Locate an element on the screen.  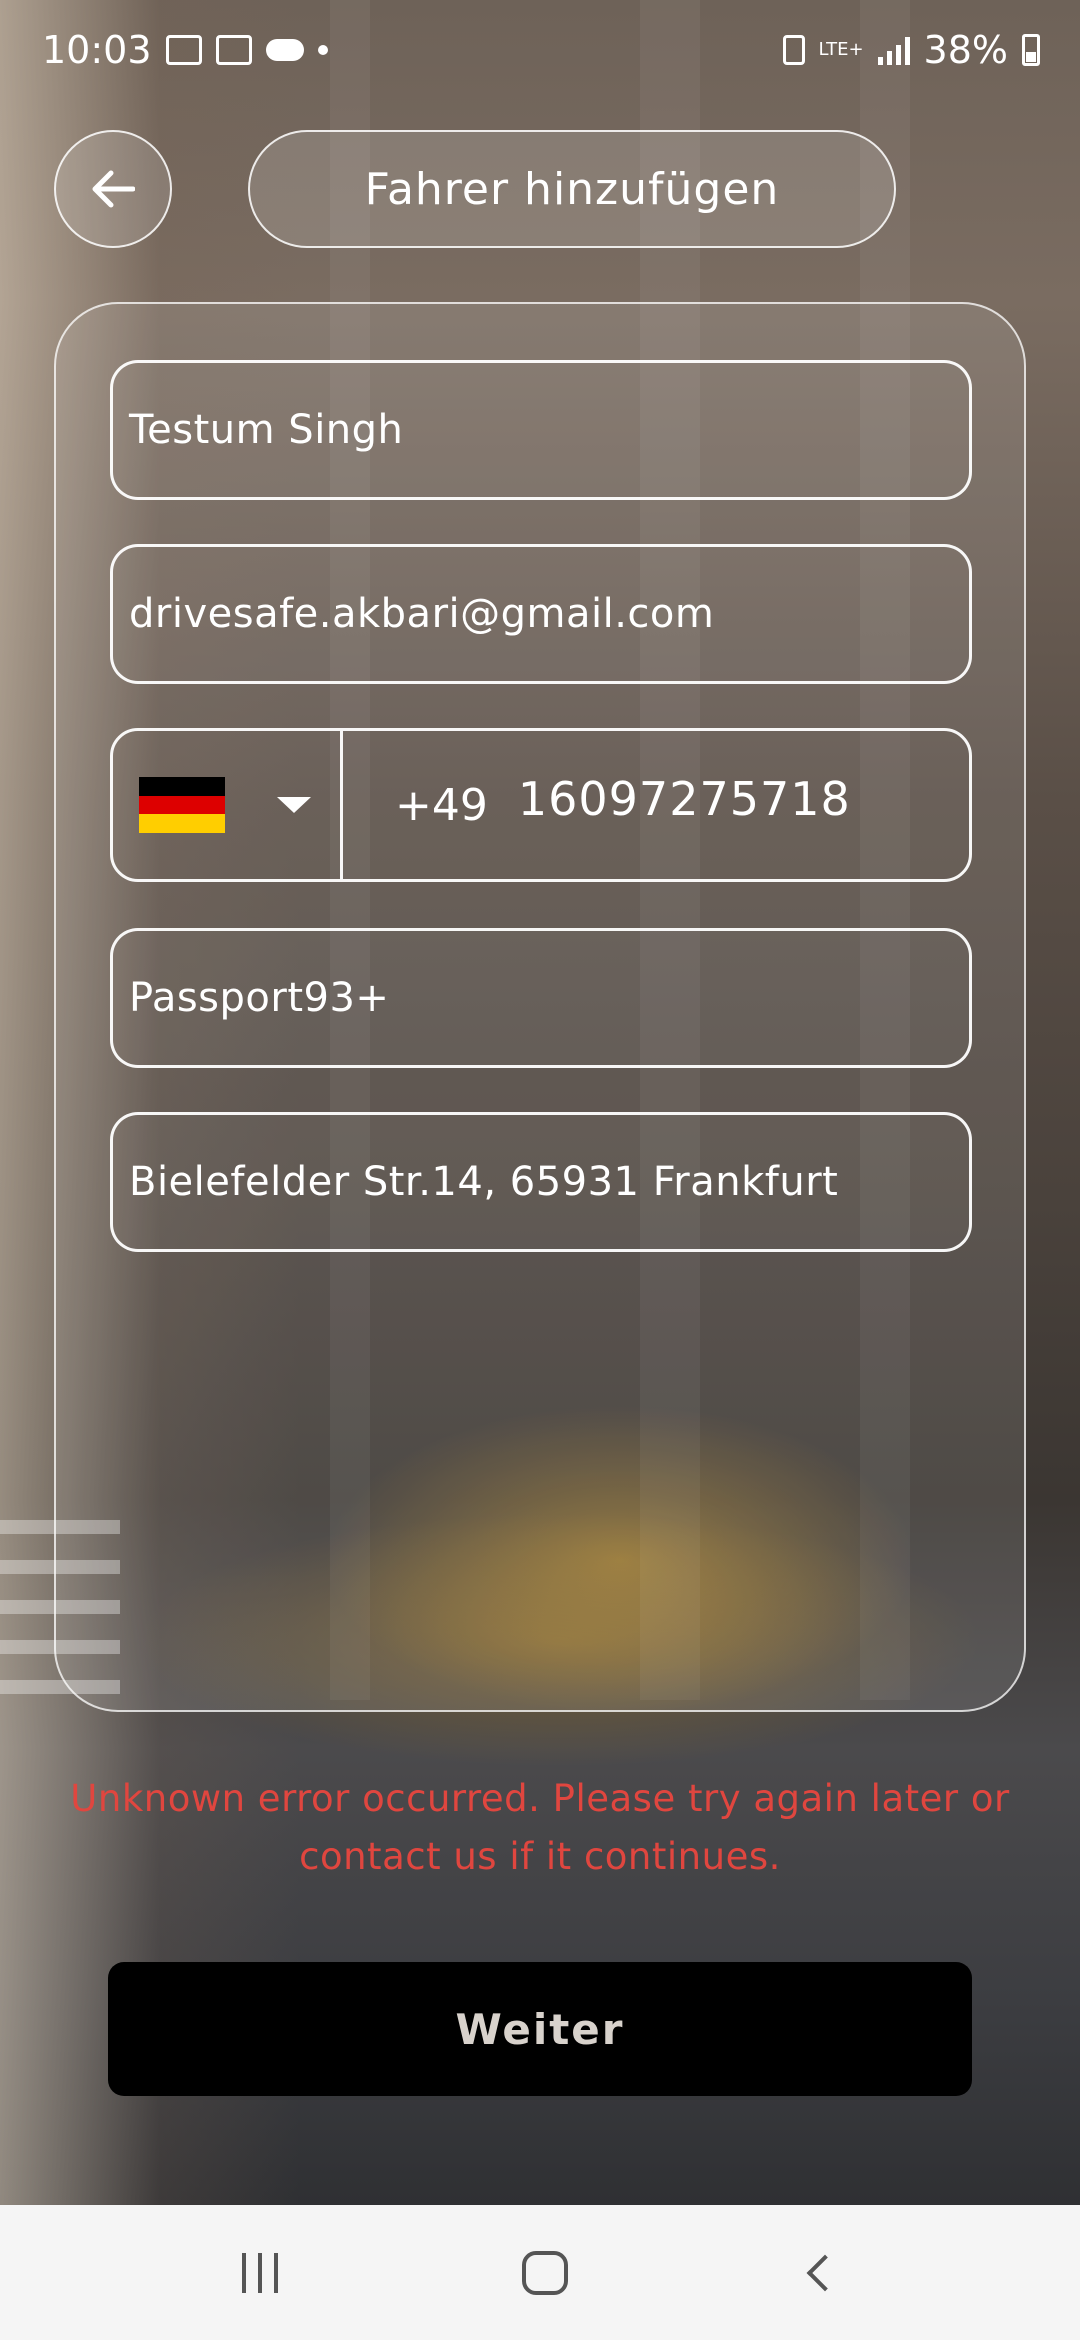
network-type: LTE+ is located at coordinates (841, 49).